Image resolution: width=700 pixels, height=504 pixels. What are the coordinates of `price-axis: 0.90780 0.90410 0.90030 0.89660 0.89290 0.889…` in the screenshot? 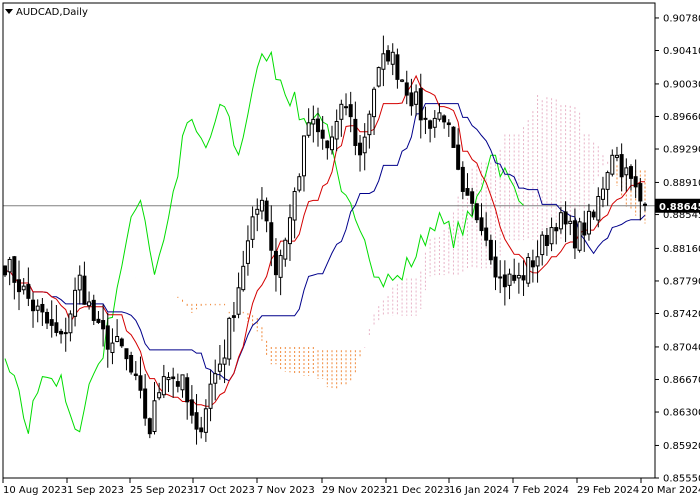 It's located at (677, 249).